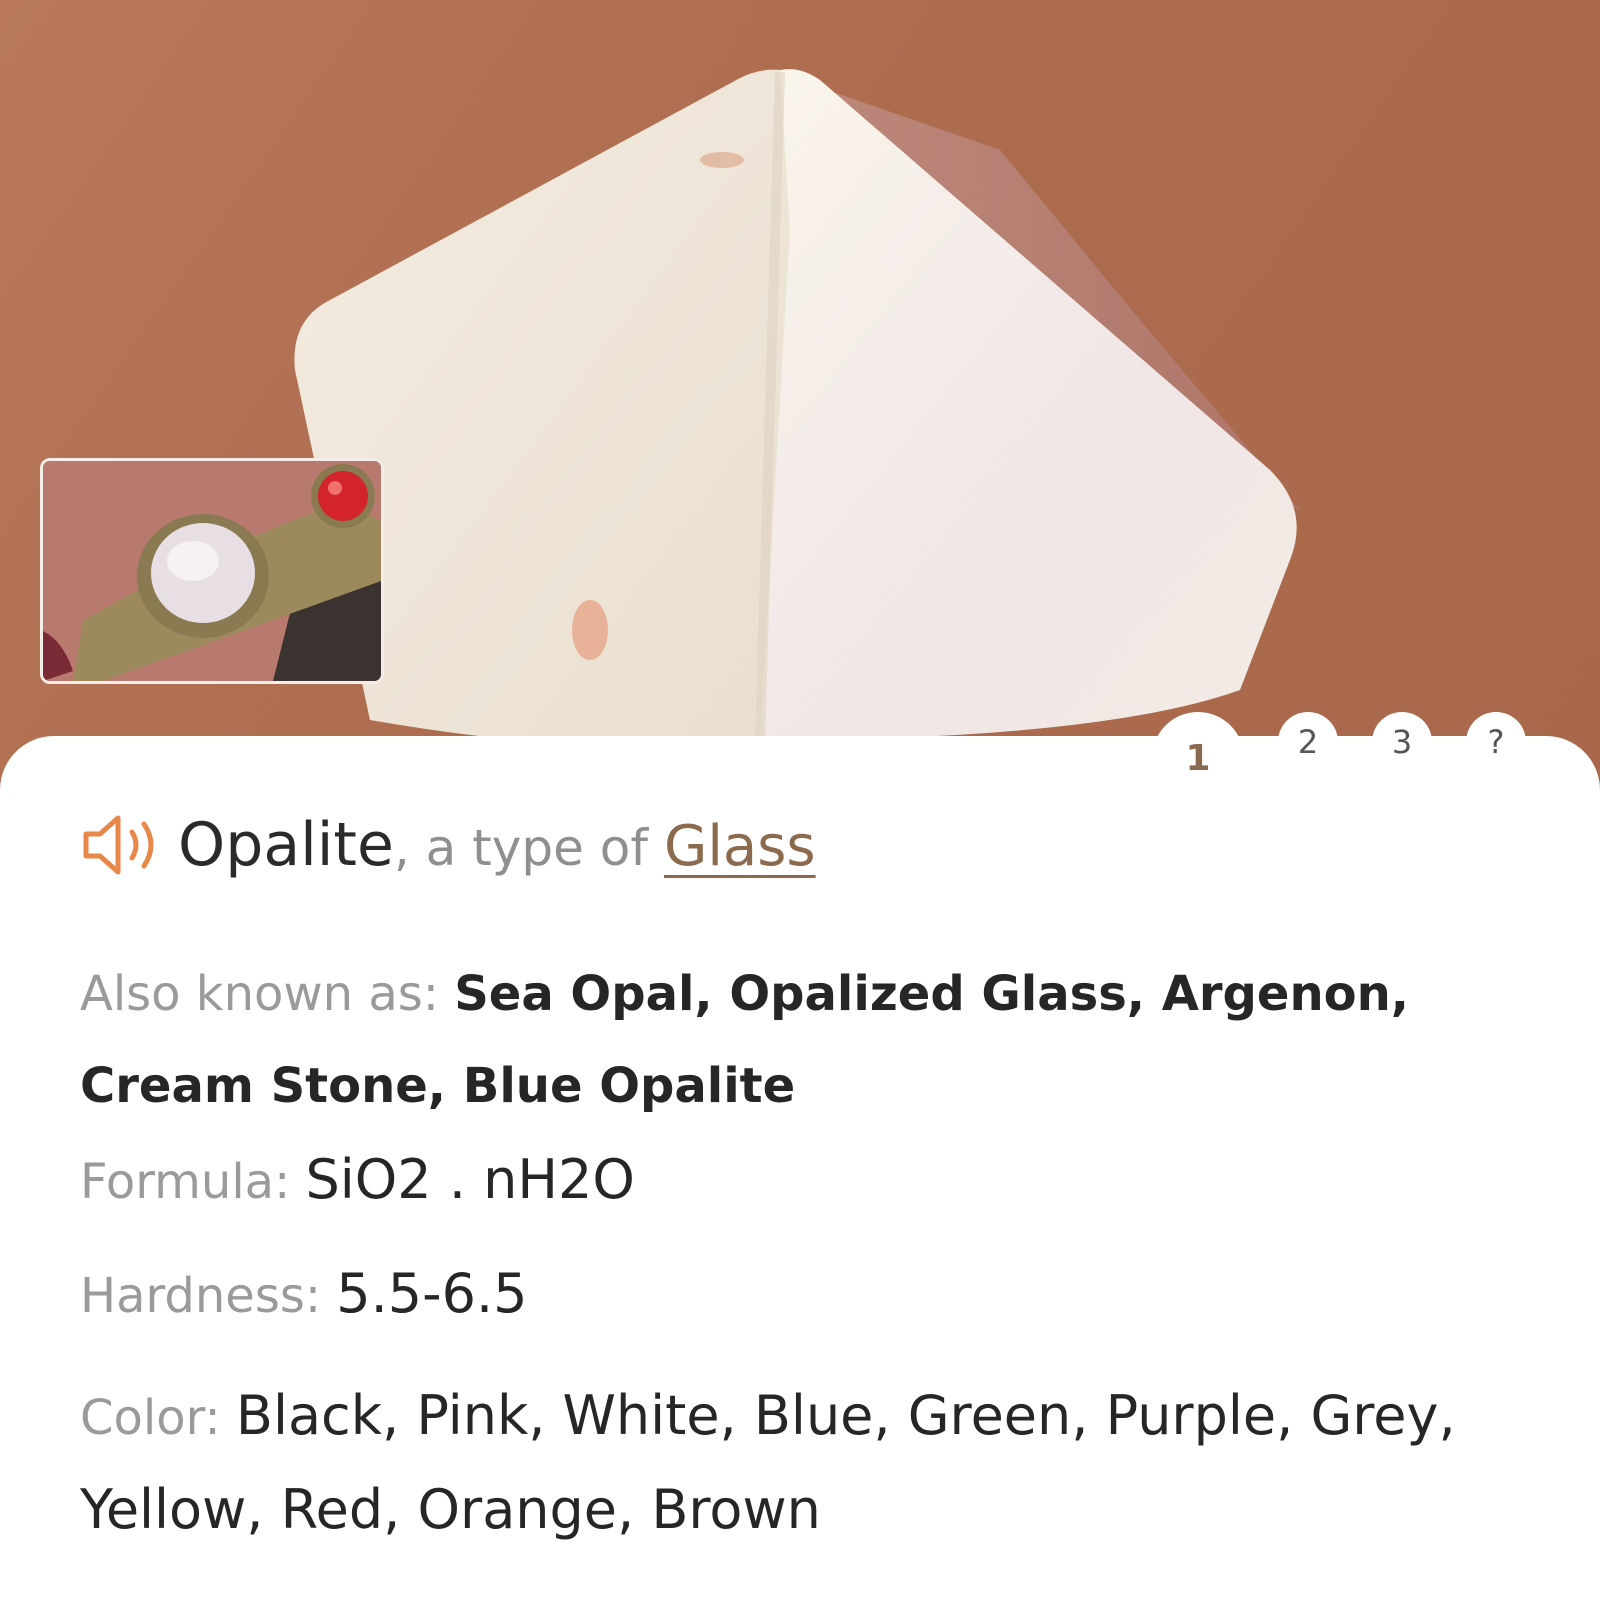  What do you see at coordinates (810, 1295) in the screenshot?
I see `hardness-row: Hardness: 5.5-6.5` at bounding box center [810, 1295].